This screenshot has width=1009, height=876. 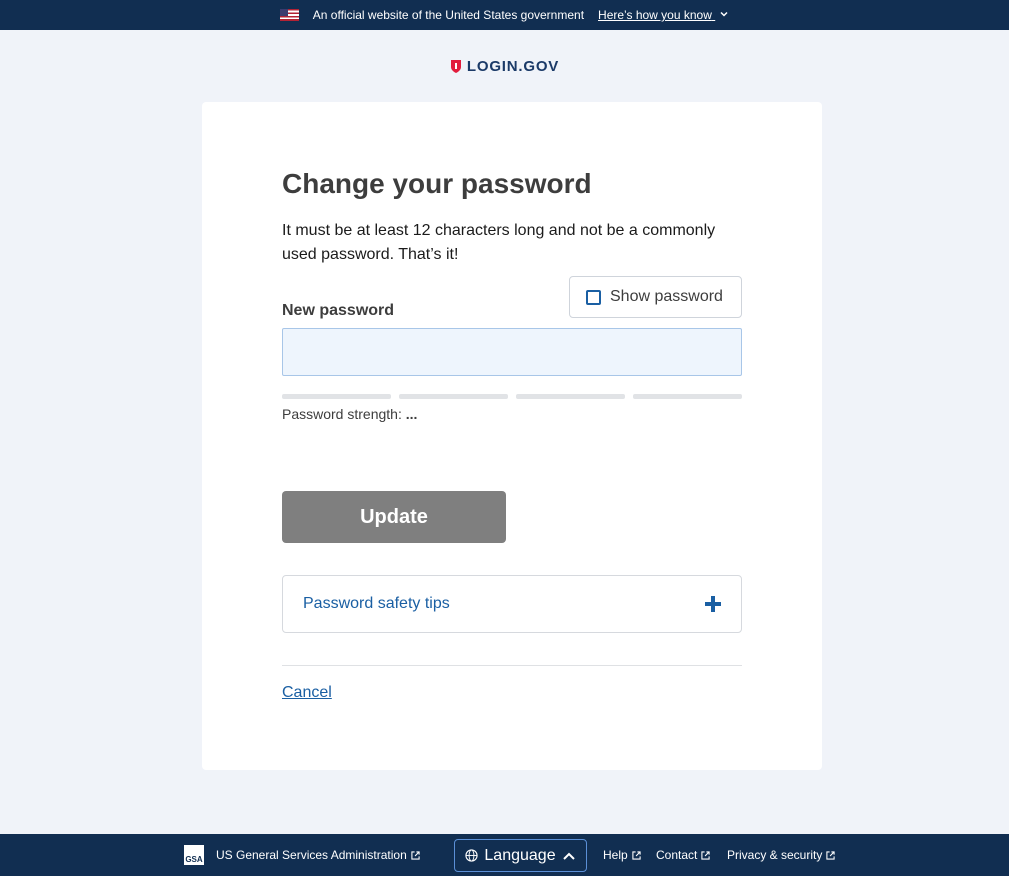 I want to click on chevron-down-icon, so click(x=724, y=14).